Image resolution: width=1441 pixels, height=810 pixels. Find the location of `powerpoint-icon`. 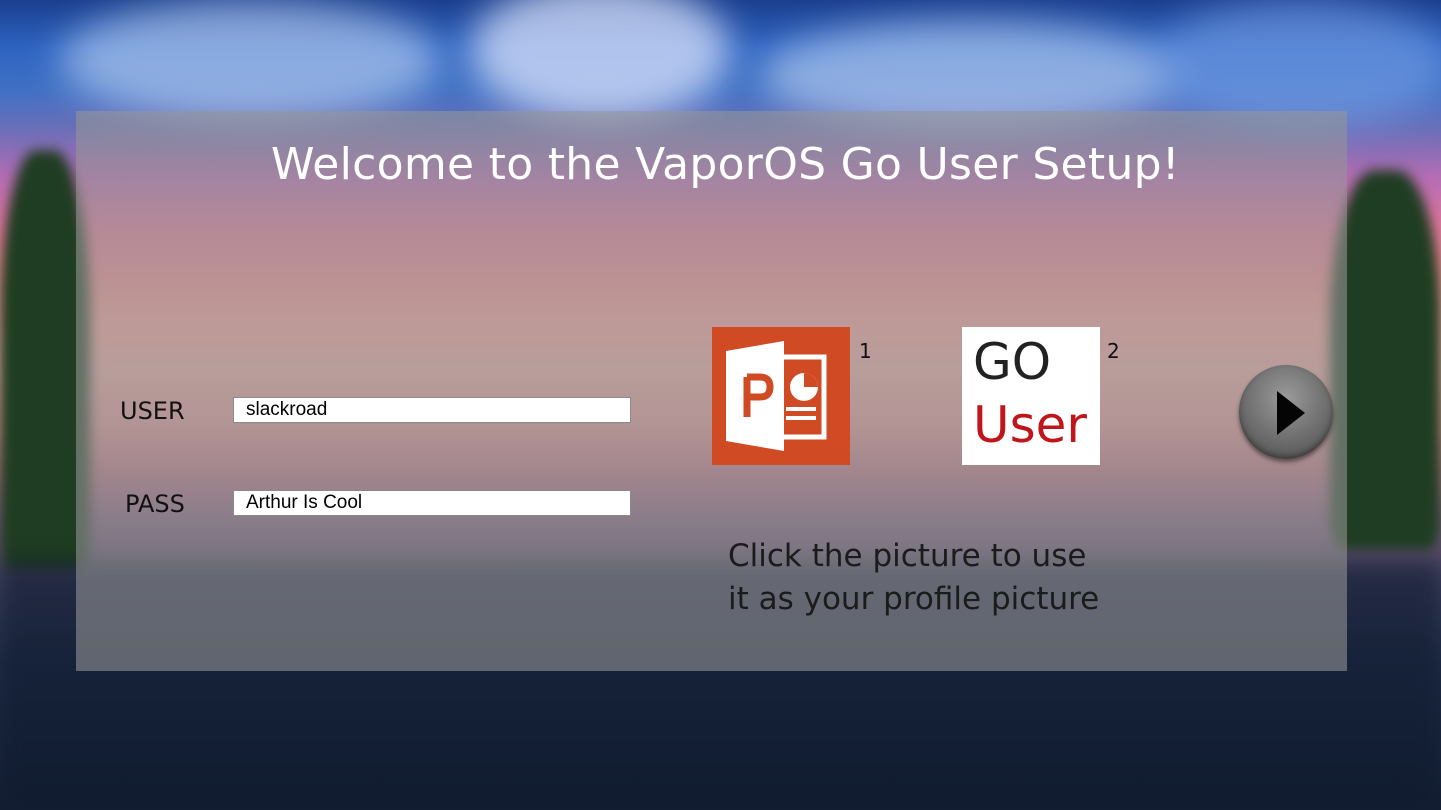

powerpoint-icon is located at coordinates (776, 396).